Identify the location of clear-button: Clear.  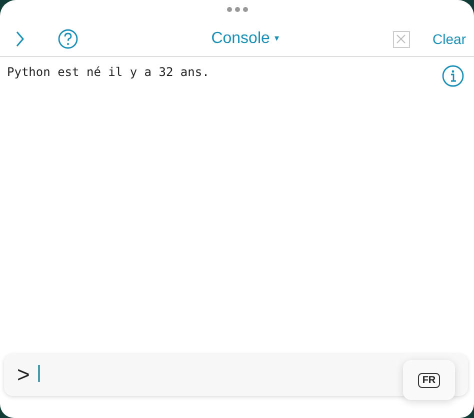
(449, 39).